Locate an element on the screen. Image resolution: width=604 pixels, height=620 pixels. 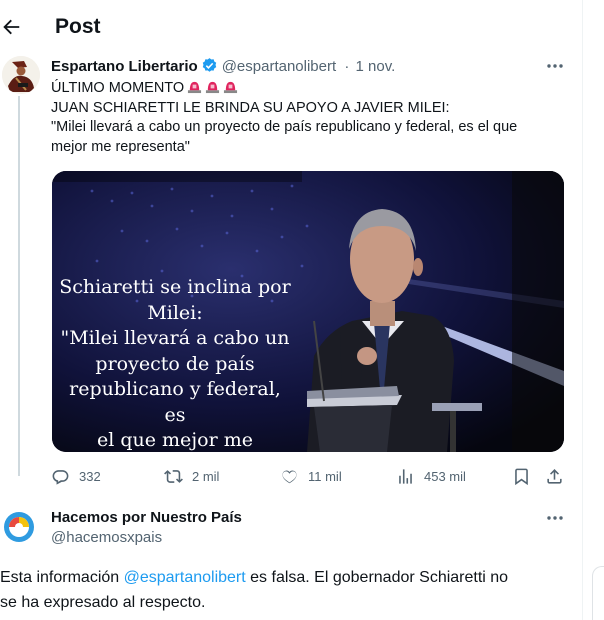
share-icon is located at coordinates (554, 476).